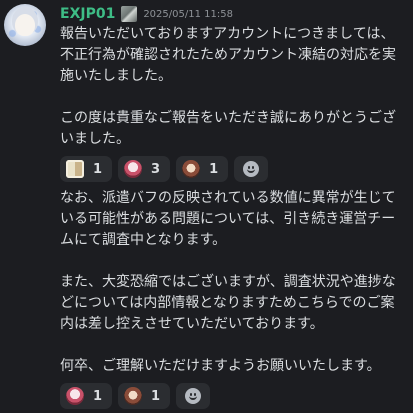  What do you see at coordinates (228, 128) in the screenshot?
I see `message-paragraph: この度は貴重なご報告をいただき誠にありがとうございました。` at bounding box center [228, 128].